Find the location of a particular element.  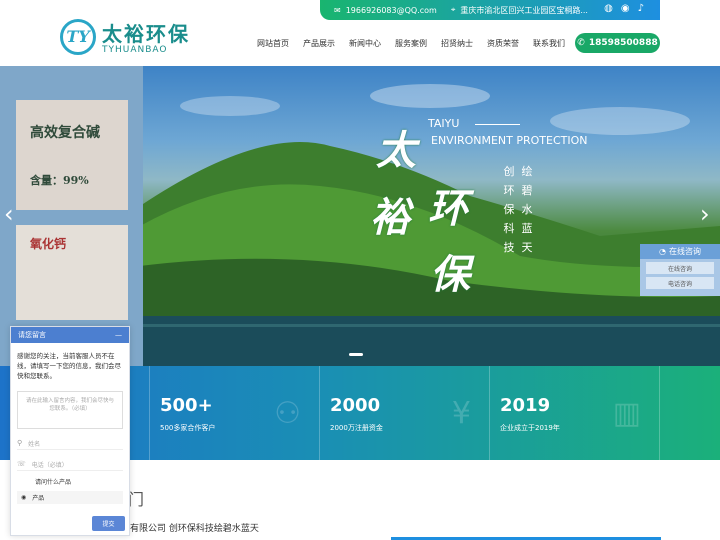

hero-char-1: 太 is located at coordinates (396, 150).